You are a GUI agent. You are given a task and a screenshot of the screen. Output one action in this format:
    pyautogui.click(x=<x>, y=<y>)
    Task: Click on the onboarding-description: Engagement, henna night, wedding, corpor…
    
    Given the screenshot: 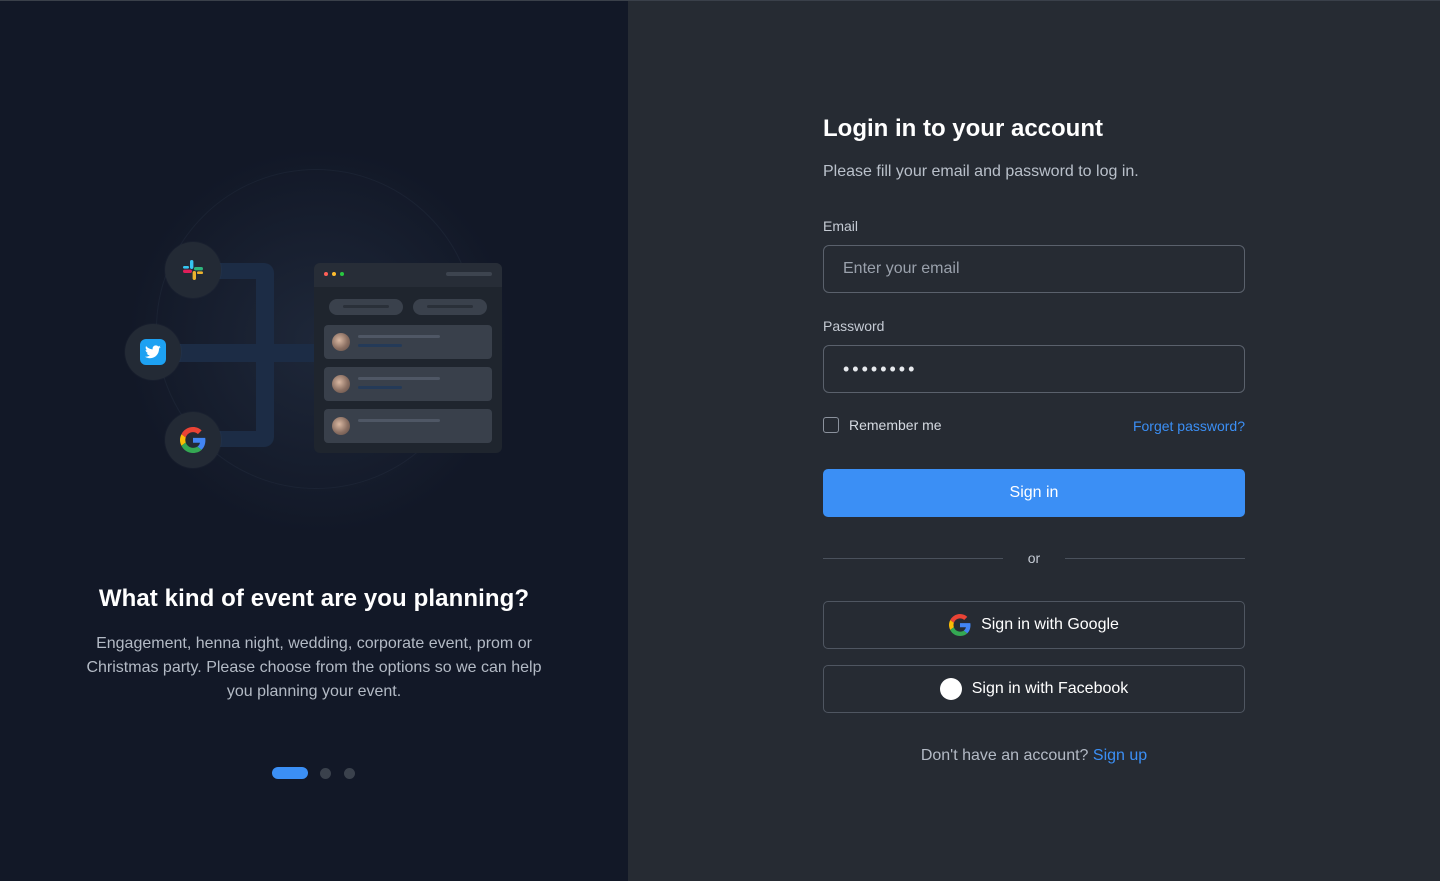 What is the action you would take?
    pyautogui.click(x=314, y=667)
    